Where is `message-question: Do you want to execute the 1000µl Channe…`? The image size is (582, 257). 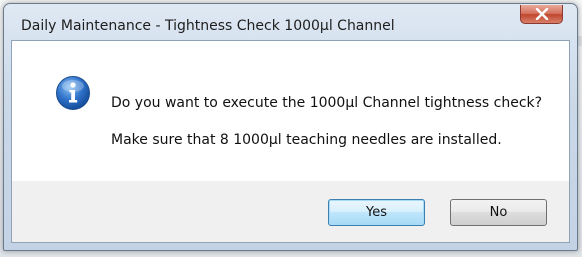
message-question: Do you want to execute the 1000µl Channe… is located at coordinates (327, 103).